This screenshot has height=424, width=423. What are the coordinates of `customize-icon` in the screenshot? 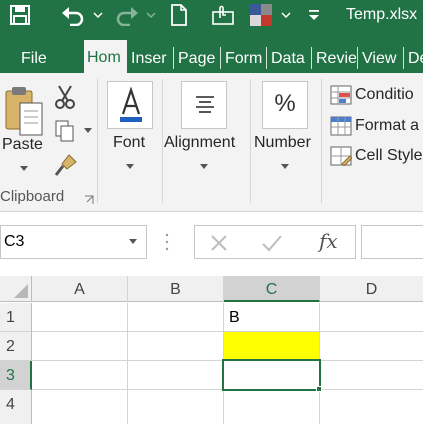 It's located at (314, 15).